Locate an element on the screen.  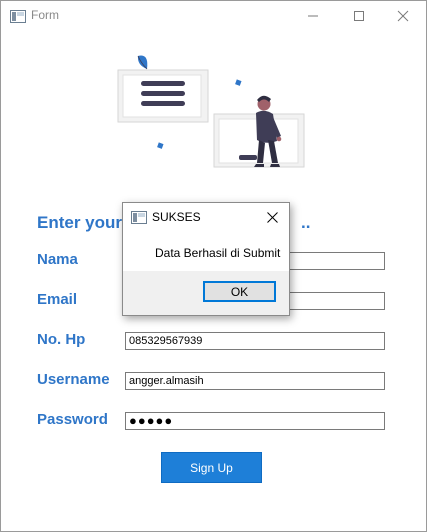
dialog-title: SUKSES is located at coordinates (176, 217).